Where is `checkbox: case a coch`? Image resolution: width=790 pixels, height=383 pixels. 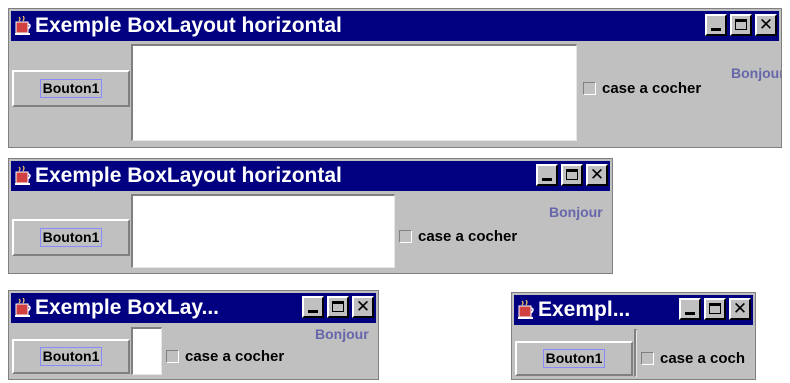
checkbox: case a coch is located at coordinates (693, 358).